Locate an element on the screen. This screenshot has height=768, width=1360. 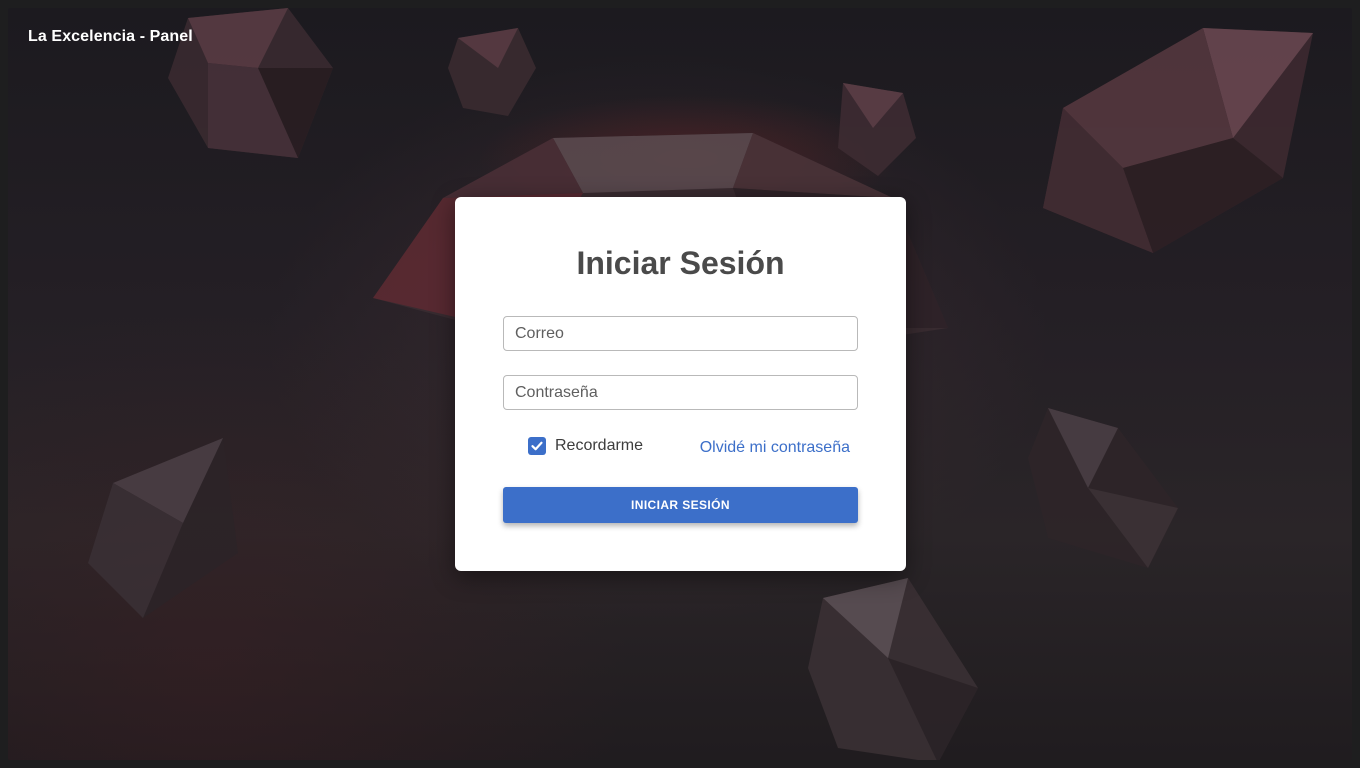
gem-decoration-left is located at coordinates (163, 528).